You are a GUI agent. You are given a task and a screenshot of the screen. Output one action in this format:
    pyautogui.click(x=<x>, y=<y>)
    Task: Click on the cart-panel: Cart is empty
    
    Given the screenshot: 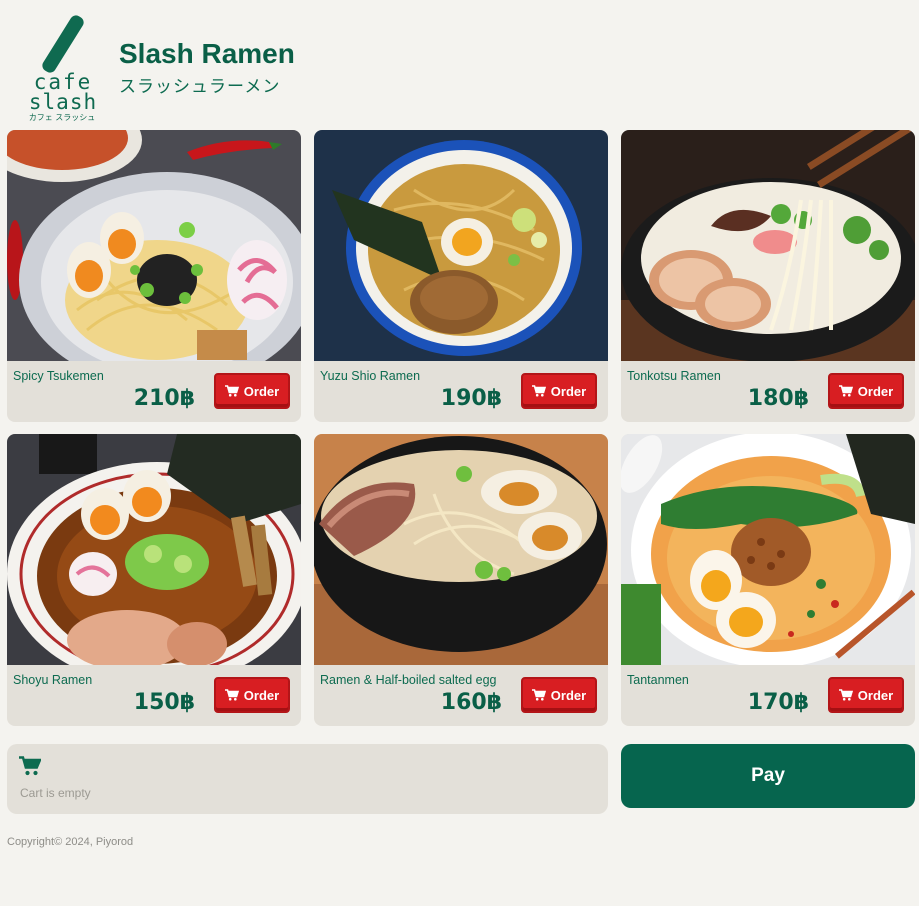 What is the action you would take?
    pyautogui.click(x=307, y=779)
    